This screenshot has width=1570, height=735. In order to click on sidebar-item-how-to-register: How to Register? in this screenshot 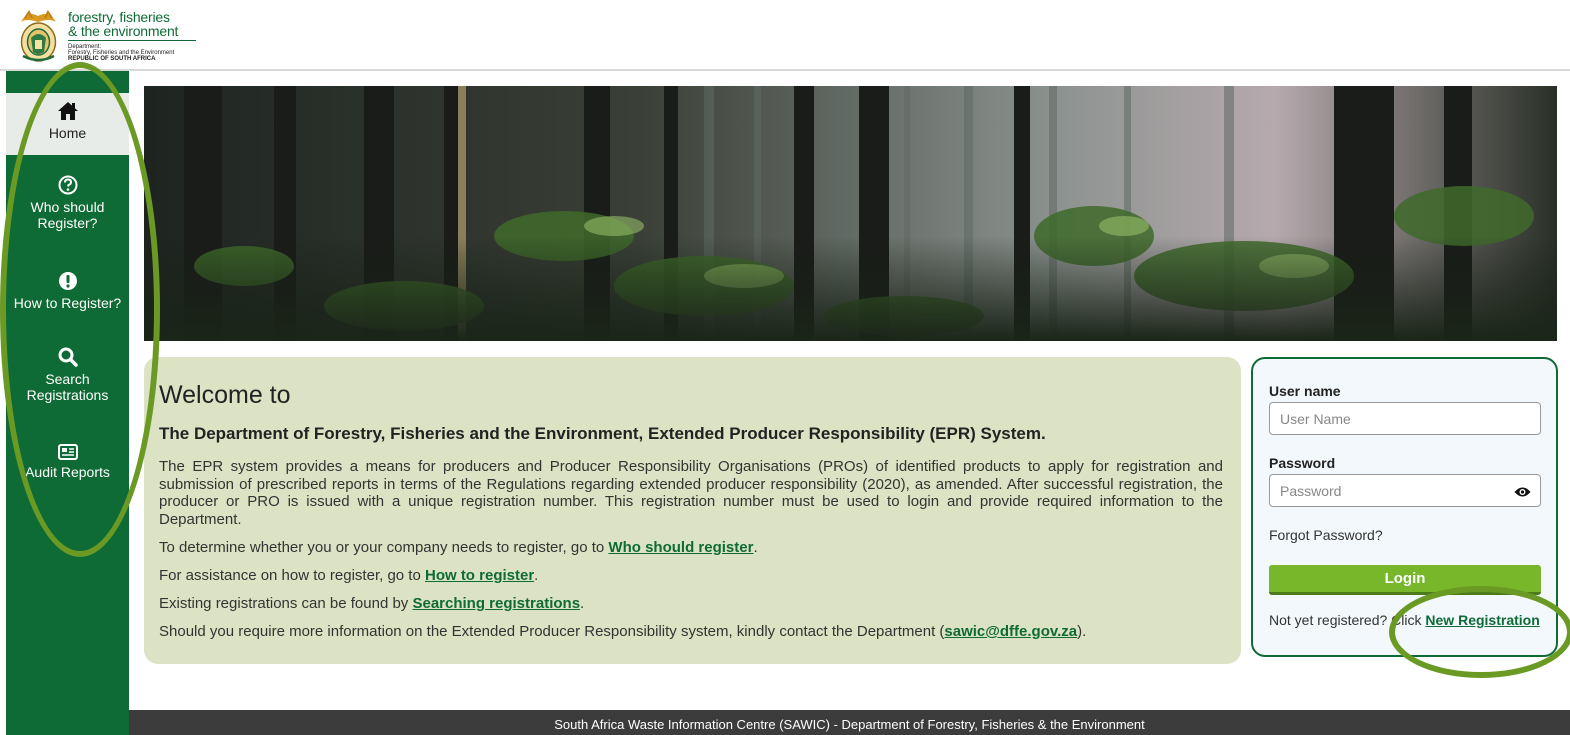, I will do `click(67, 296)`.